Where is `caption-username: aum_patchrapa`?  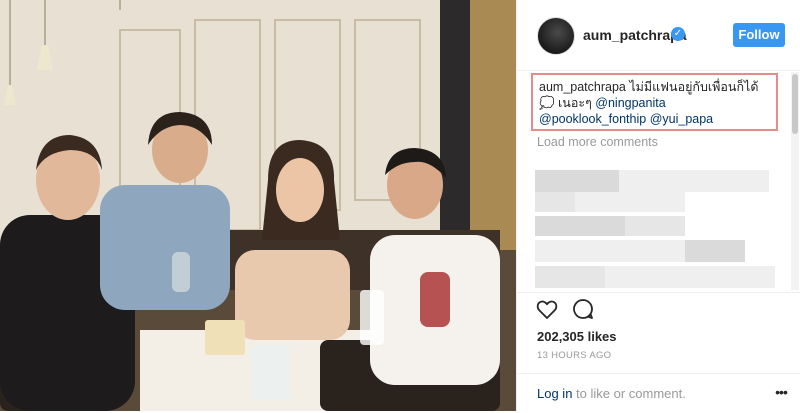 caption-username: aum_patchrapa is located at coordinates (582, 87).